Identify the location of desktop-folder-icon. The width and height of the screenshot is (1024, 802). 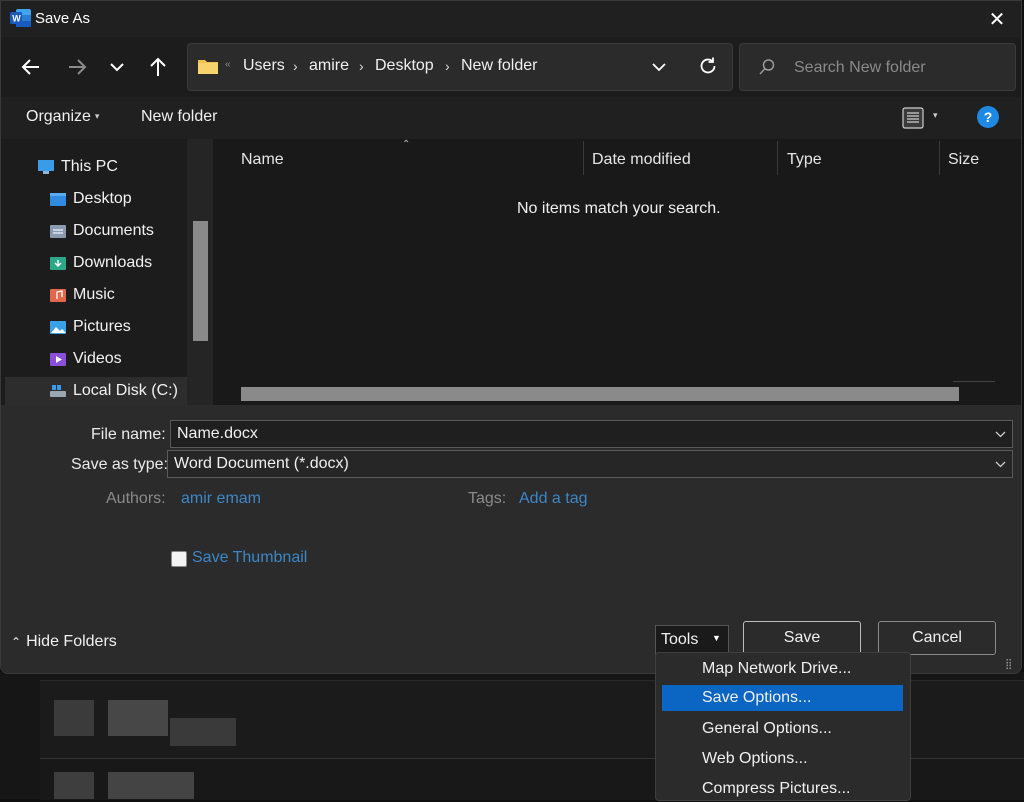
(58, 199).